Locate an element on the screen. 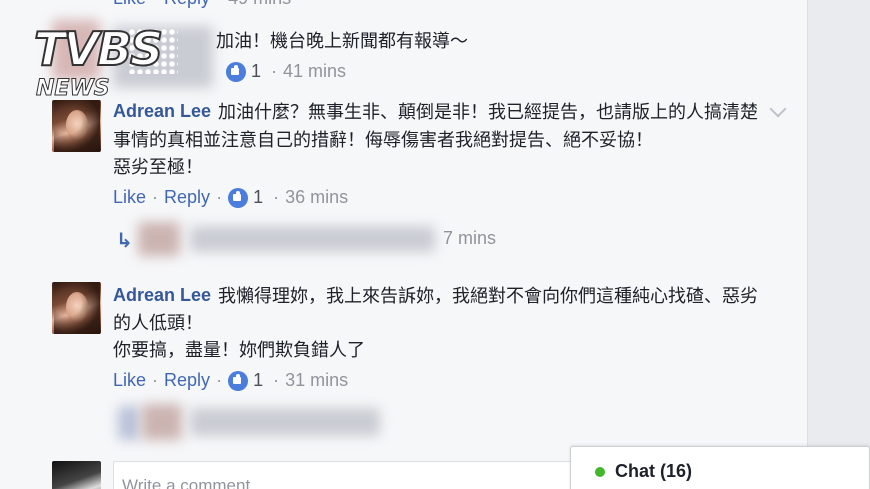  reply-arrow-icon: ↳ is located at coordinates (124, 241).